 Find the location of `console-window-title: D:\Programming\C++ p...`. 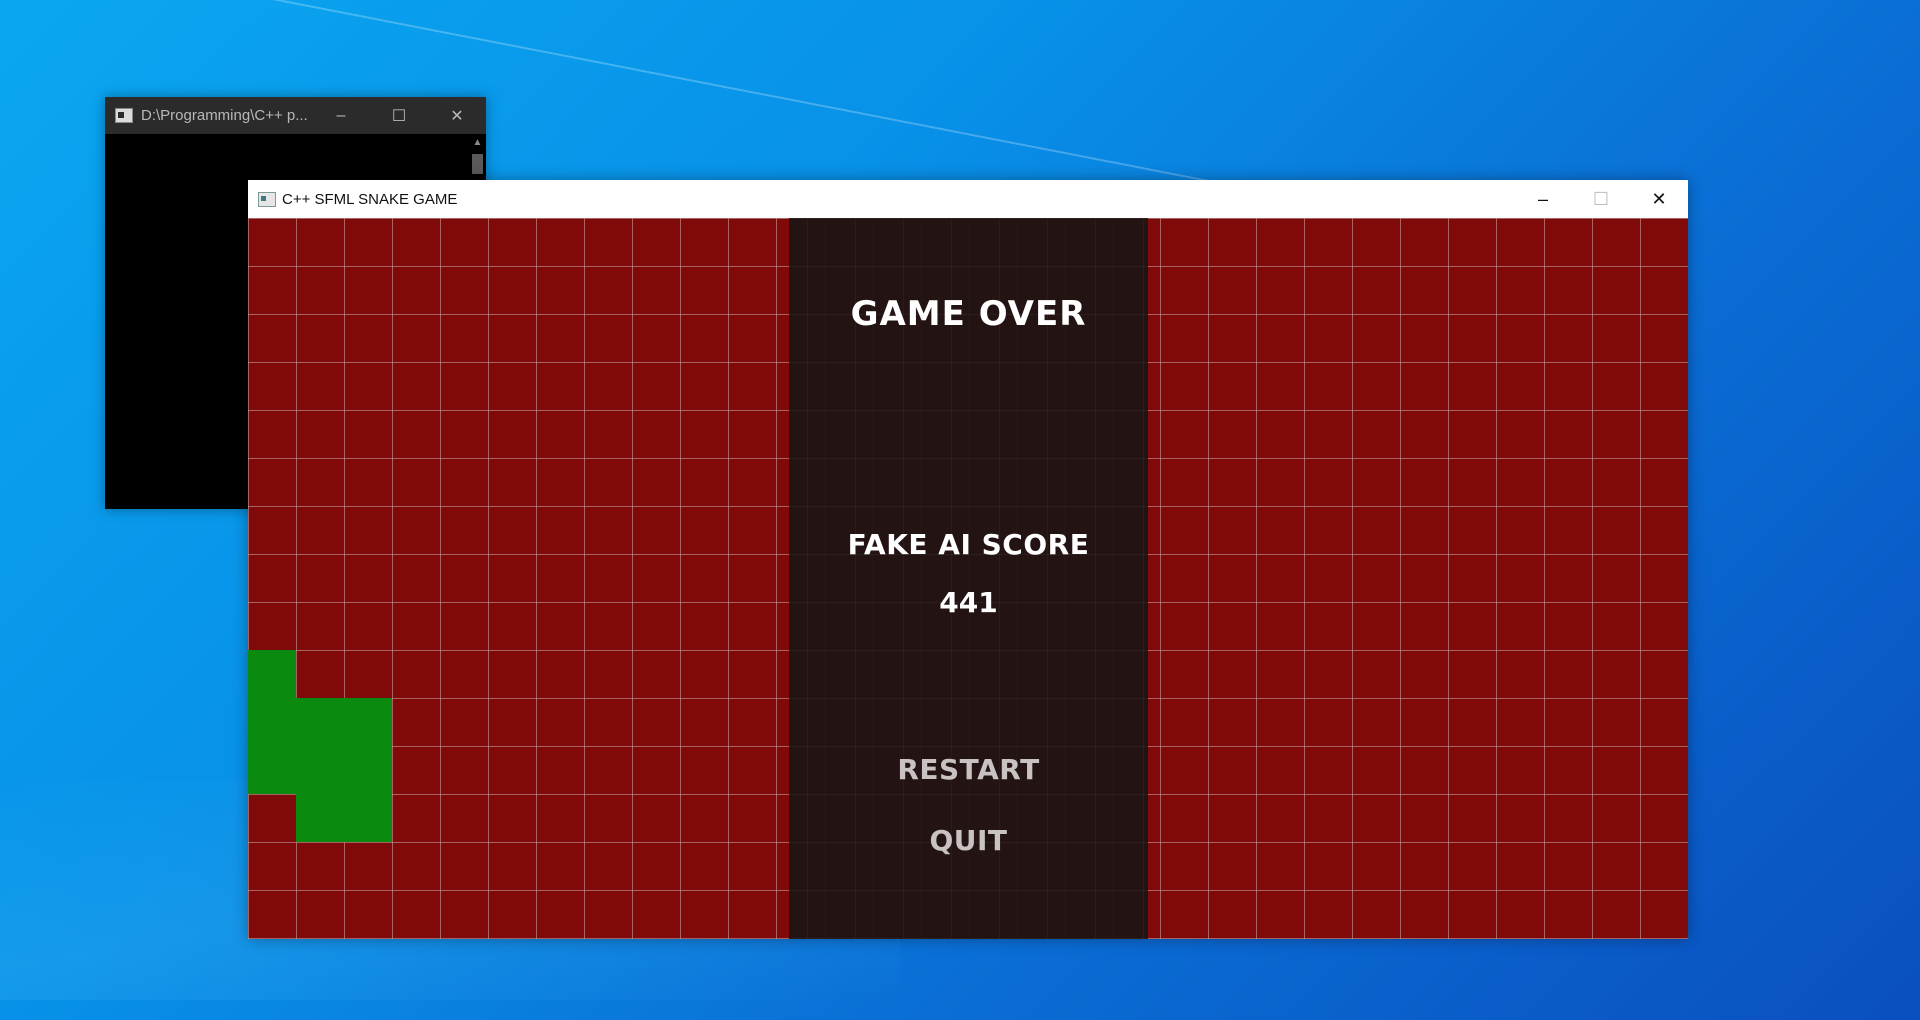

console-window-title: D:\Programming\C++ p... is located at coordinates (224, 115).